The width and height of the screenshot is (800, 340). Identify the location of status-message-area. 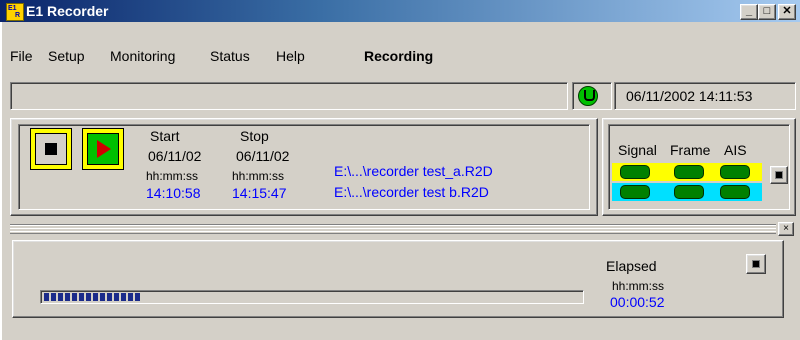
(289, 96).